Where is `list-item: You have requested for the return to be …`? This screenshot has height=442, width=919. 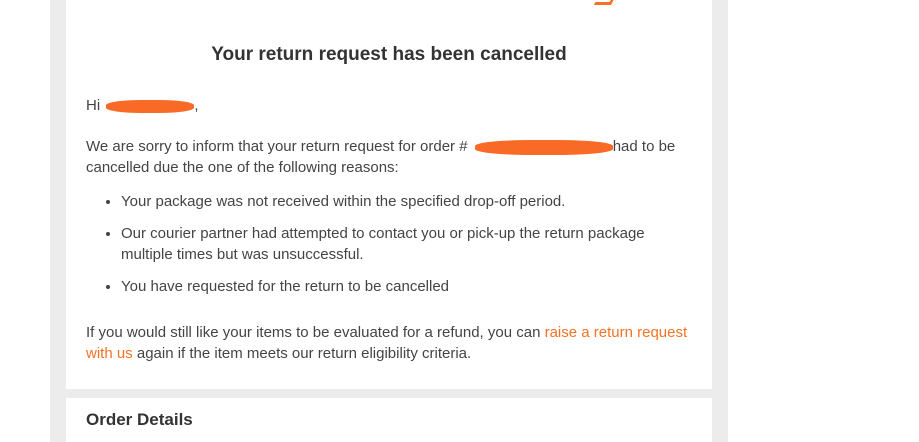 list-item: You have requested for the return to be … is located at coordinates (403, 286).